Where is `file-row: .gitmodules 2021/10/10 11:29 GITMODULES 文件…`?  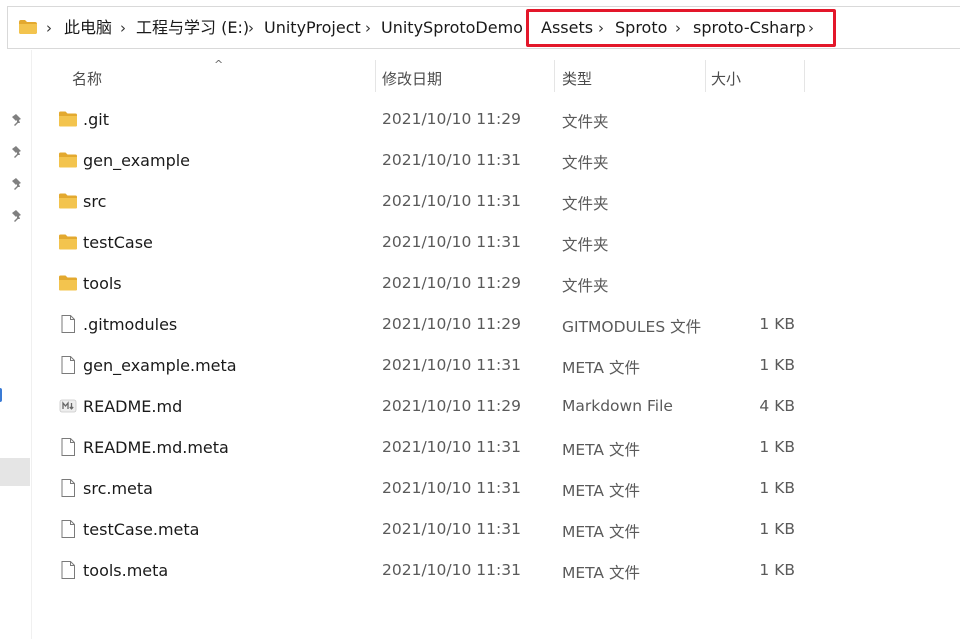
file-row: .gitmodules 2021/10/10 11:29 GITMODULES 文件… is located at coordinates (500, 324).